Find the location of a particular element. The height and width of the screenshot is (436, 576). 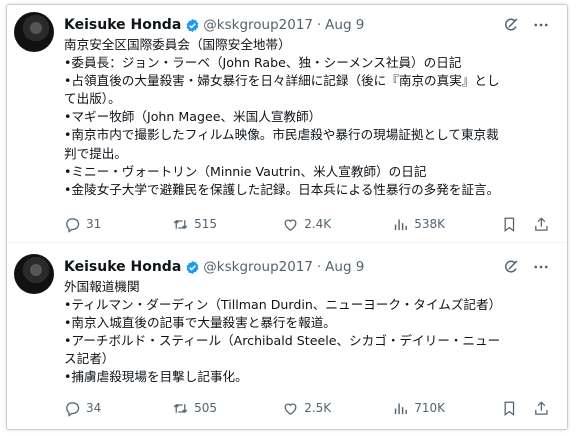

like-button: 2.5K is located at coordinates (337, 408).